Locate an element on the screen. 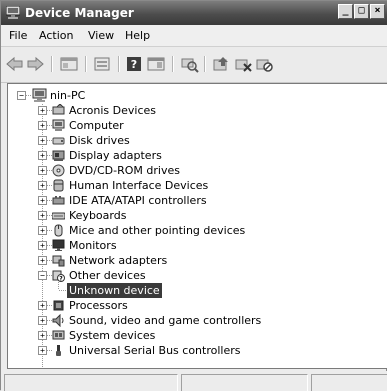  help-icon: ? is located at coordinates (134, 64).